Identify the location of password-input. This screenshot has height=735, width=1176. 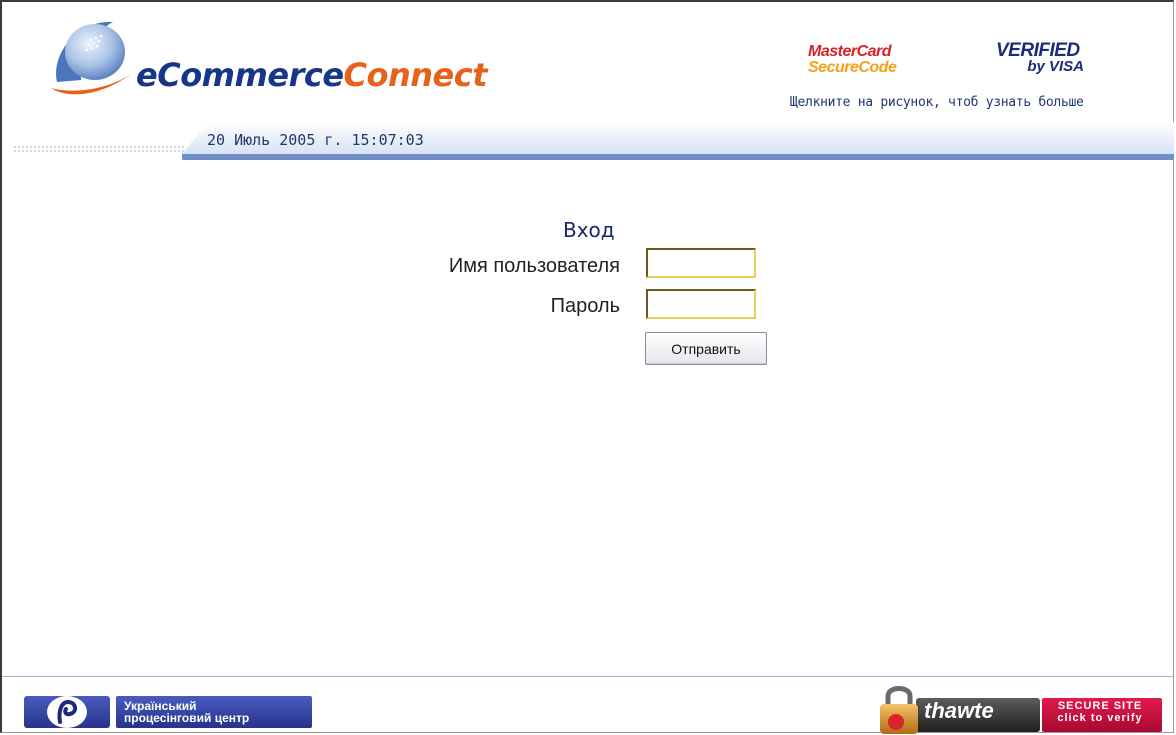
(701, 304).